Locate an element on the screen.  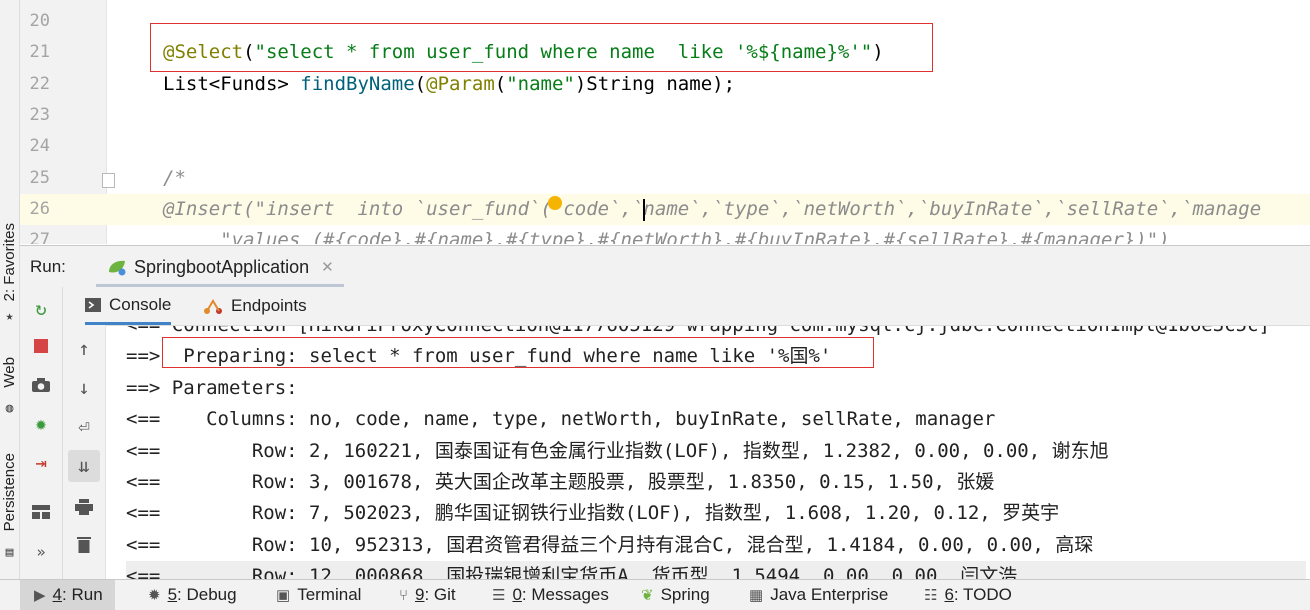
bottom-tab-git: ⑂ 9: Git is located at coordinates (426, 595).